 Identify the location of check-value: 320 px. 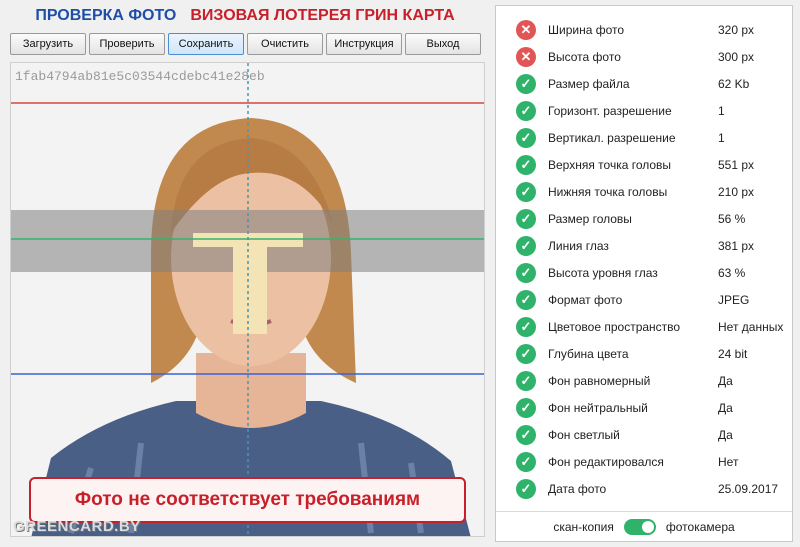
(736, 29).